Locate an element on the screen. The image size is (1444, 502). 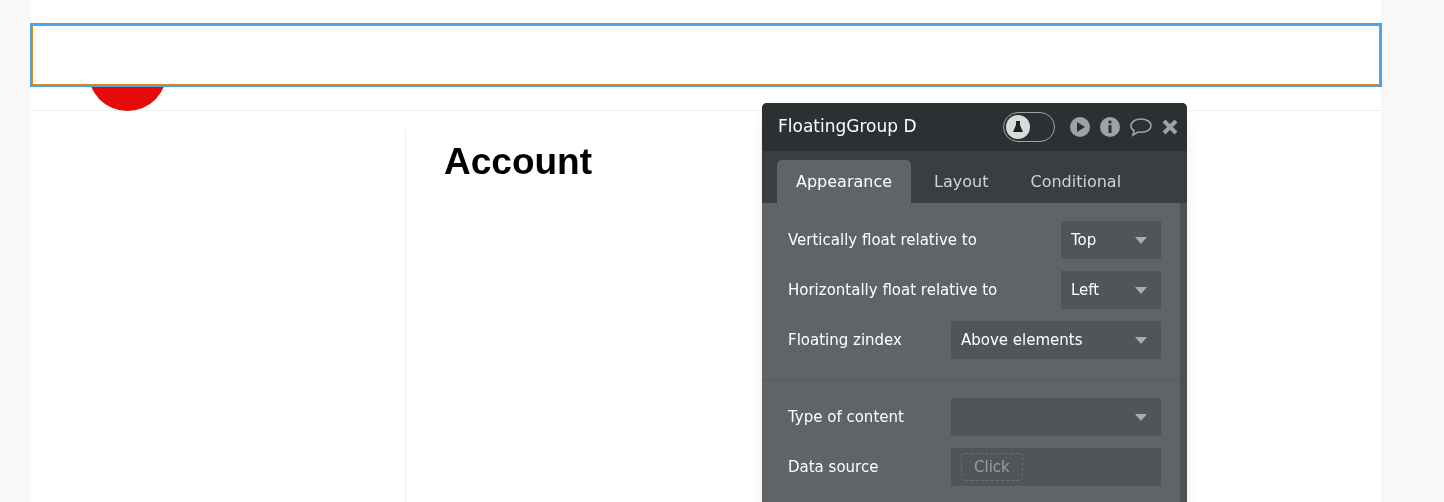
flask-icon is located at coordinates (1018, 127).